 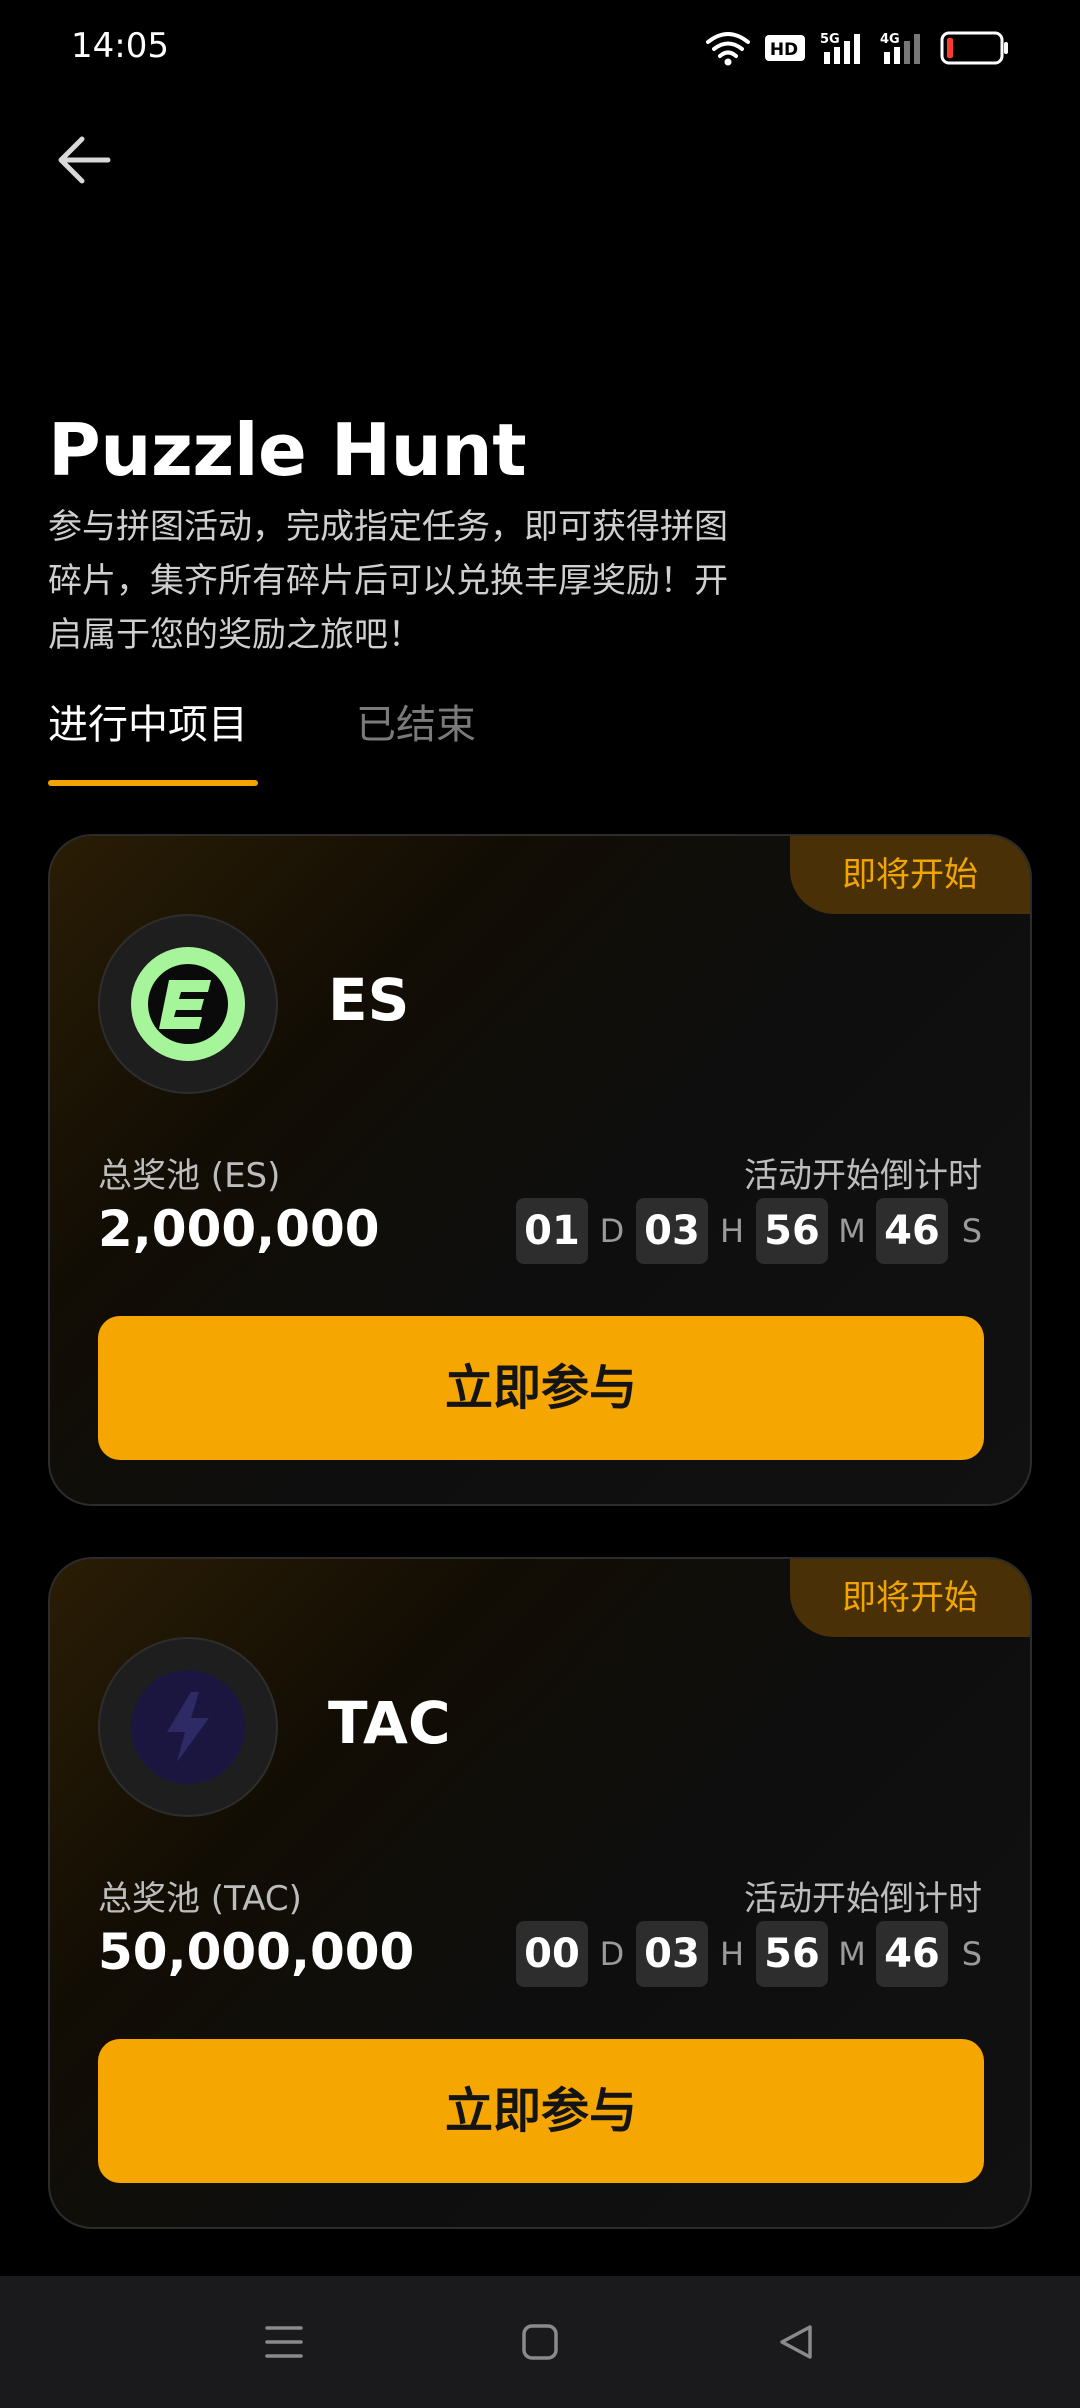 I want to click on wifi-icon, so click(x=728, y=49).